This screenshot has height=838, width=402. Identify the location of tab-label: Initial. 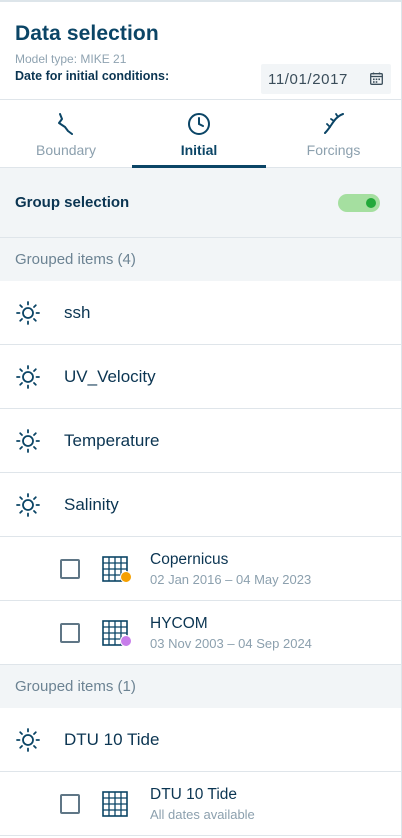
(199, 150).